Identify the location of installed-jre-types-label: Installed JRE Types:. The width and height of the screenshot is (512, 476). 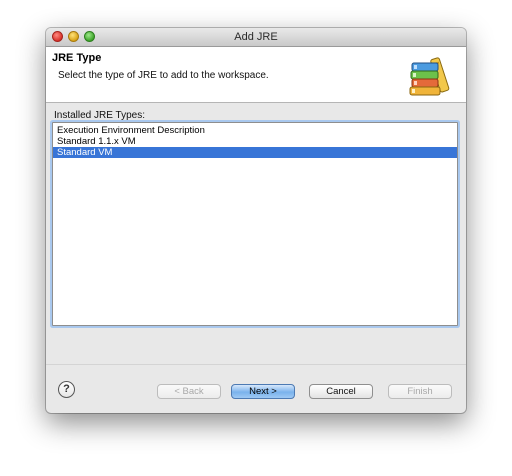
(99, 115).